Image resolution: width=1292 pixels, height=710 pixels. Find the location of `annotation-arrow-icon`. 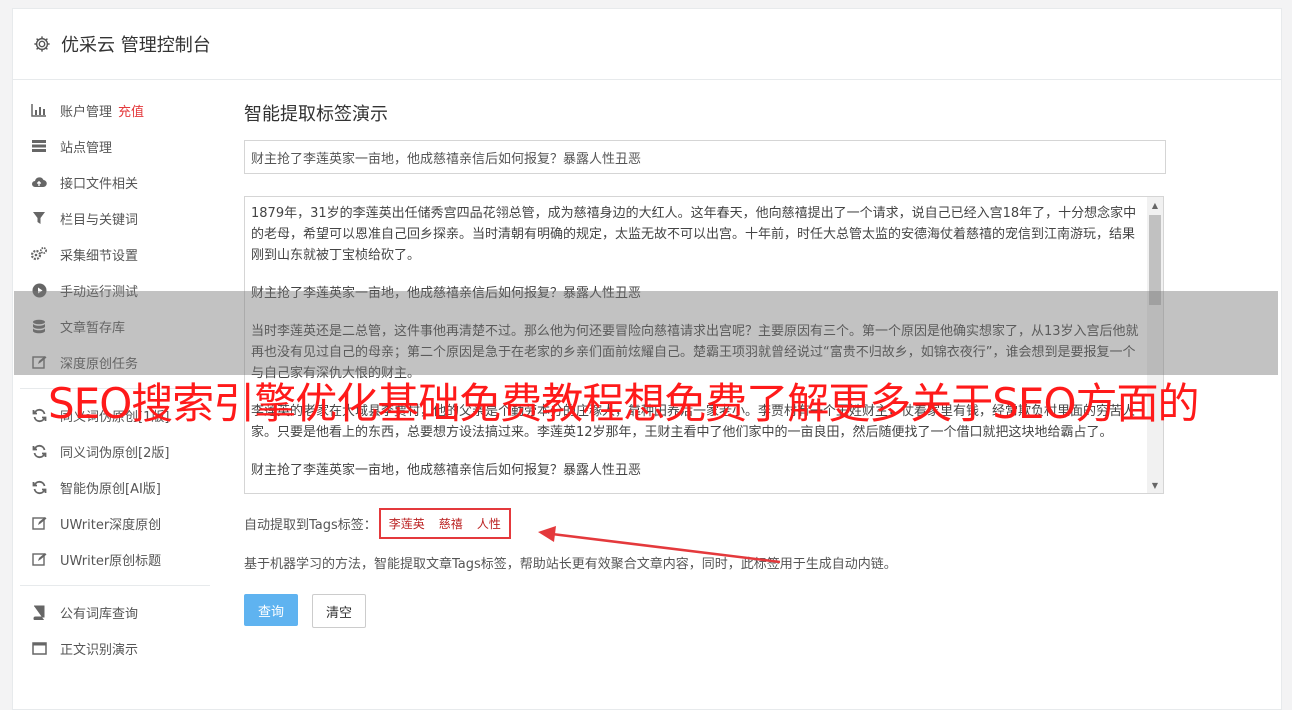

annotation-arrow-icon is located at coordinates (659, 545).